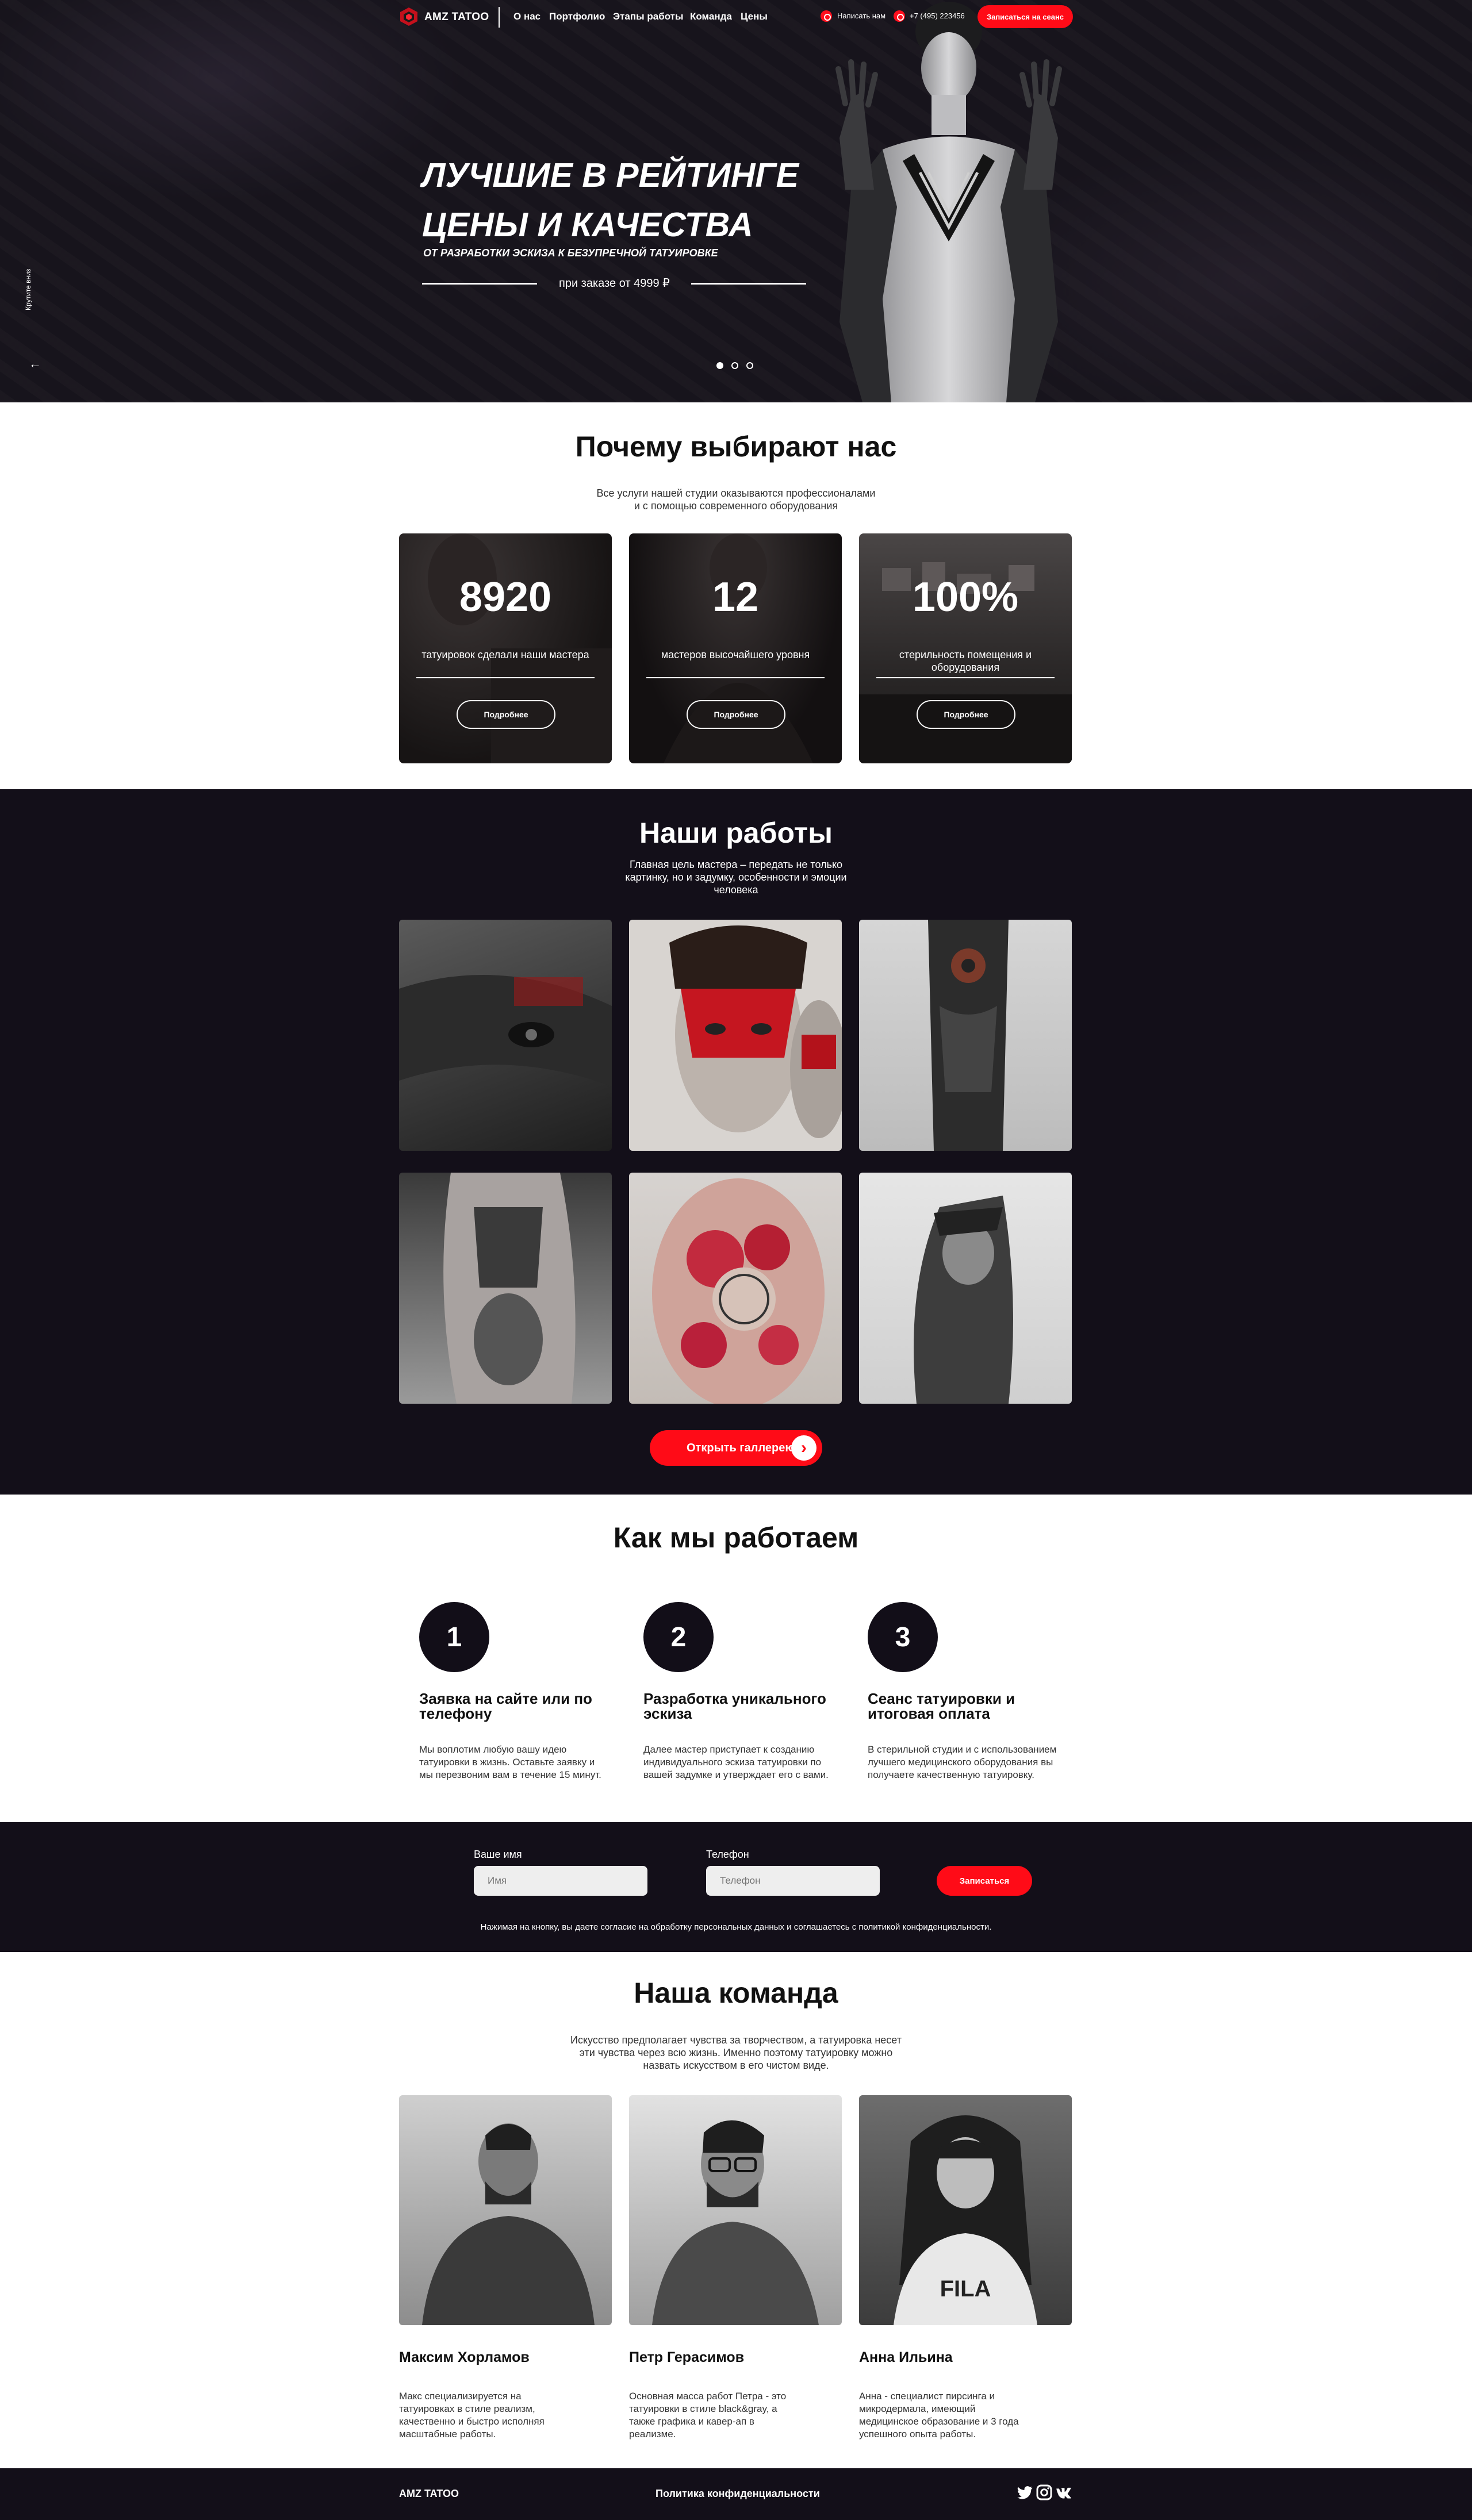 The width and height of the screenshot is (1472, 2520). What do you see at coordinates (738, 1706) in the screenshot?
I see `step-title: Разработка уникального эскиза` at bounding box center [738, 1706].